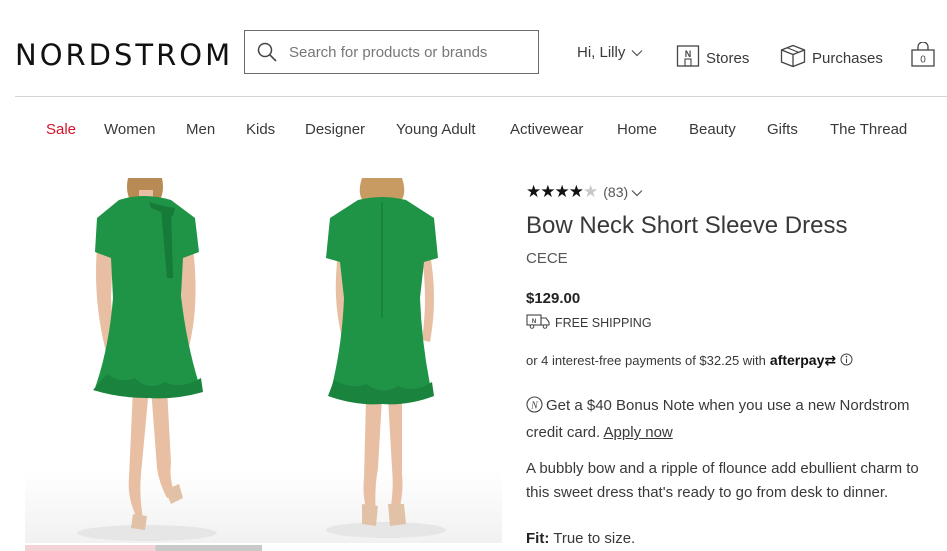 The width and height of the screenshot is (947, 551). I want to click on fit-info: Fit: True to size., so click(580, 538).